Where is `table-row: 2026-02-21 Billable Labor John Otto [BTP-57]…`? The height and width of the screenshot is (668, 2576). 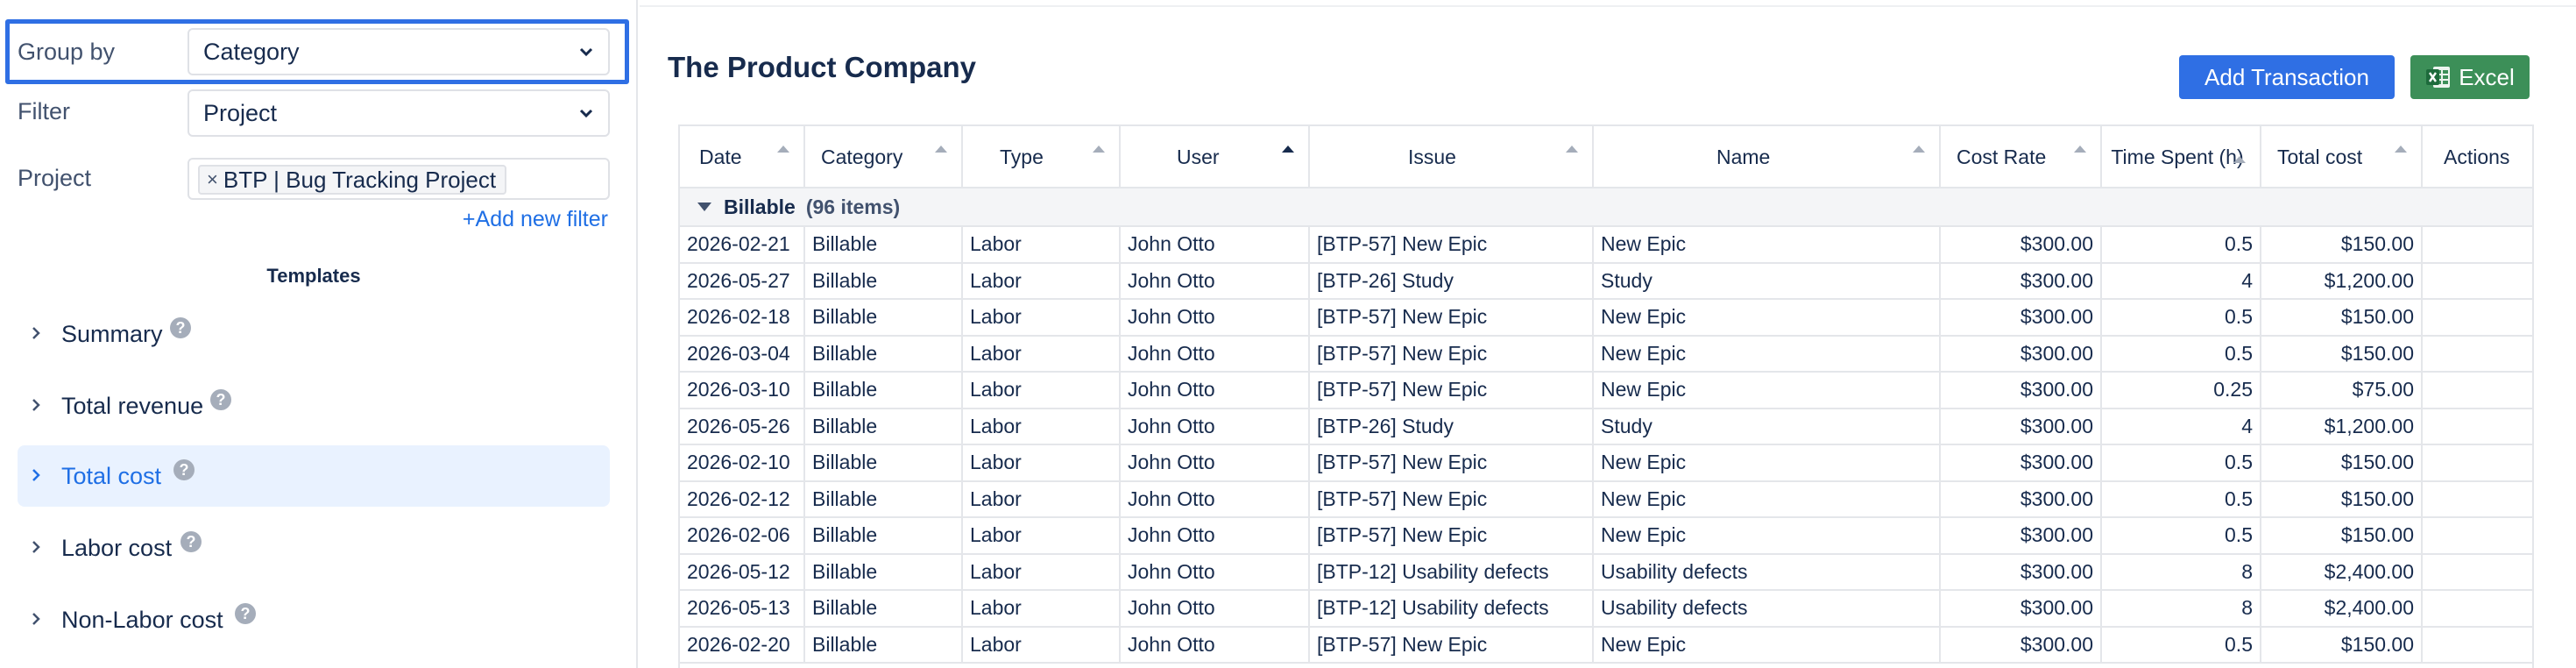 table-row: 2026-02-21 Billable Labor John Otto [BTP-57]… is located at coordinates (1606, 245).